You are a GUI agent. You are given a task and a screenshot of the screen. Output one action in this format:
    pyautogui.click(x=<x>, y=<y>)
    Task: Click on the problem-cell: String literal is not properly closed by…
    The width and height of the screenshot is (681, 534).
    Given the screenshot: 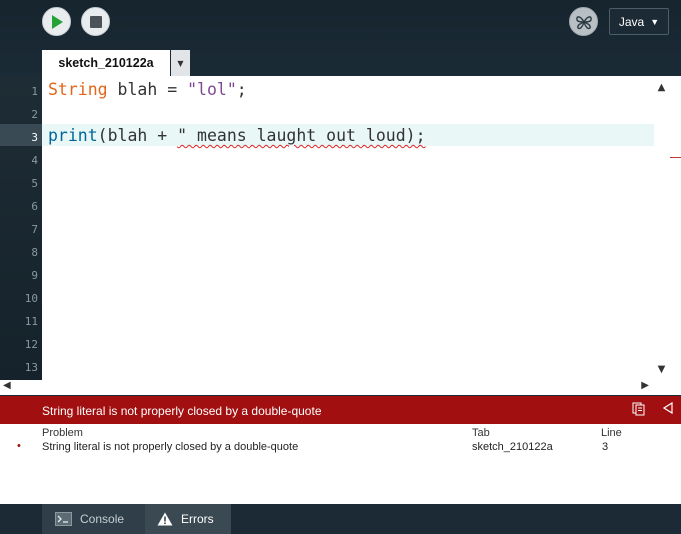 What is the action you would take?
    pyautogui.click(x=170, y=447)
    